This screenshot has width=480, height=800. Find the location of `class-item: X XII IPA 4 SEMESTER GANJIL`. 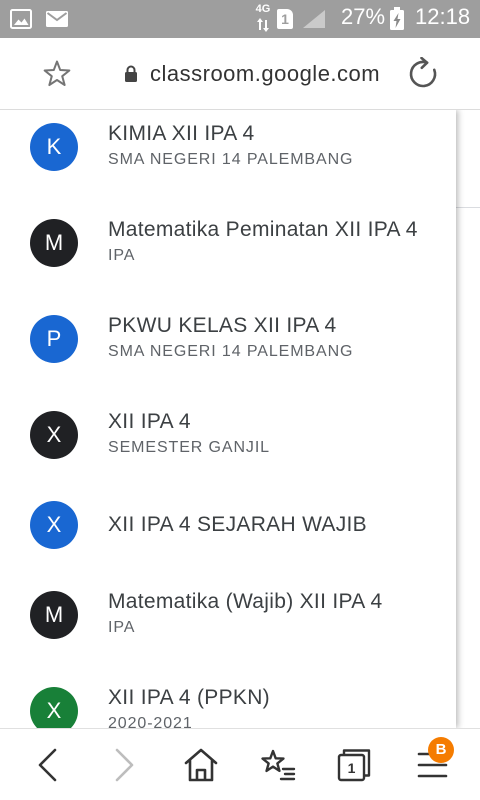

class-item: X XII IPA 4 SEMESTER GANJIL is located at coordinates (228, 435).